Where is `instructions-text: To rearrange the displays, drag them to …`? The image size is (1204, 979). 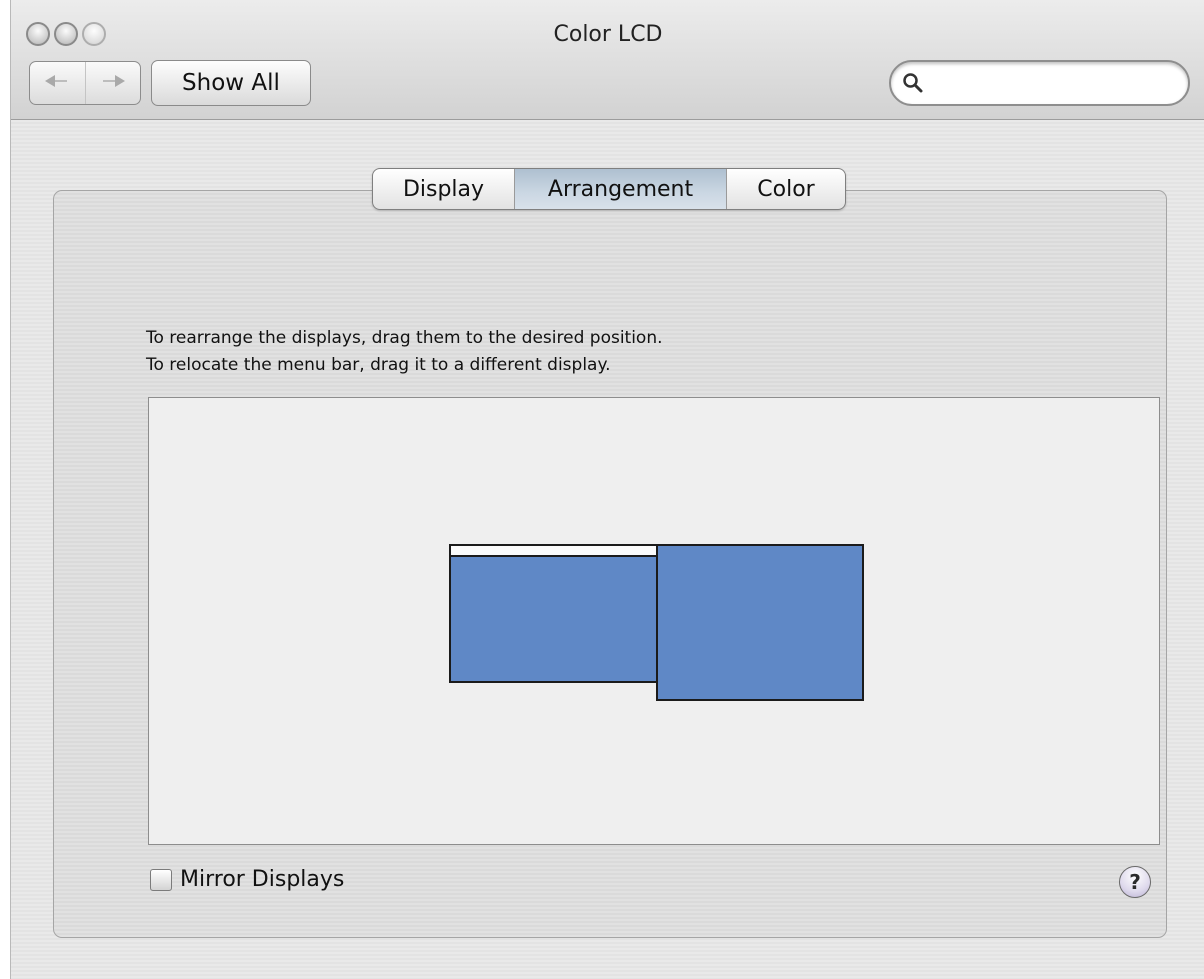
instructions-text: To rearrange the displays, drag them to … is located at coordinates (404, 352).